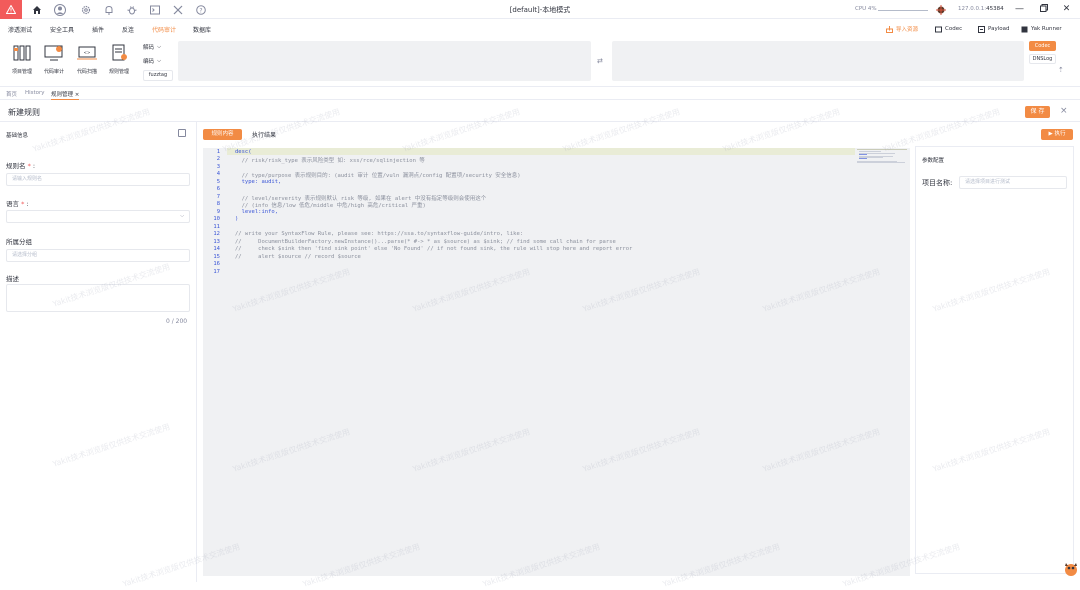 The width and height of the screenshot is (1080, 590). Describe the element at coordinates (1050, 134) in the screenshot. I see `play-icon: ▶` at that location.